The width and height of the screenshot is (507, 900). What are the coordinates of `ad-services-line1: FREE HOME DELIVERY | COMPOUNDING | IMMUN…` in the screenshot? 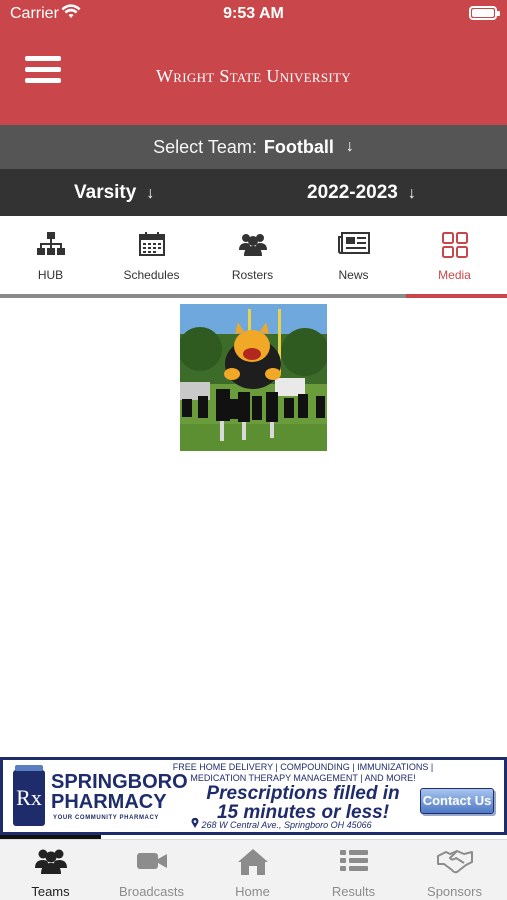 It's located at (303, 767).